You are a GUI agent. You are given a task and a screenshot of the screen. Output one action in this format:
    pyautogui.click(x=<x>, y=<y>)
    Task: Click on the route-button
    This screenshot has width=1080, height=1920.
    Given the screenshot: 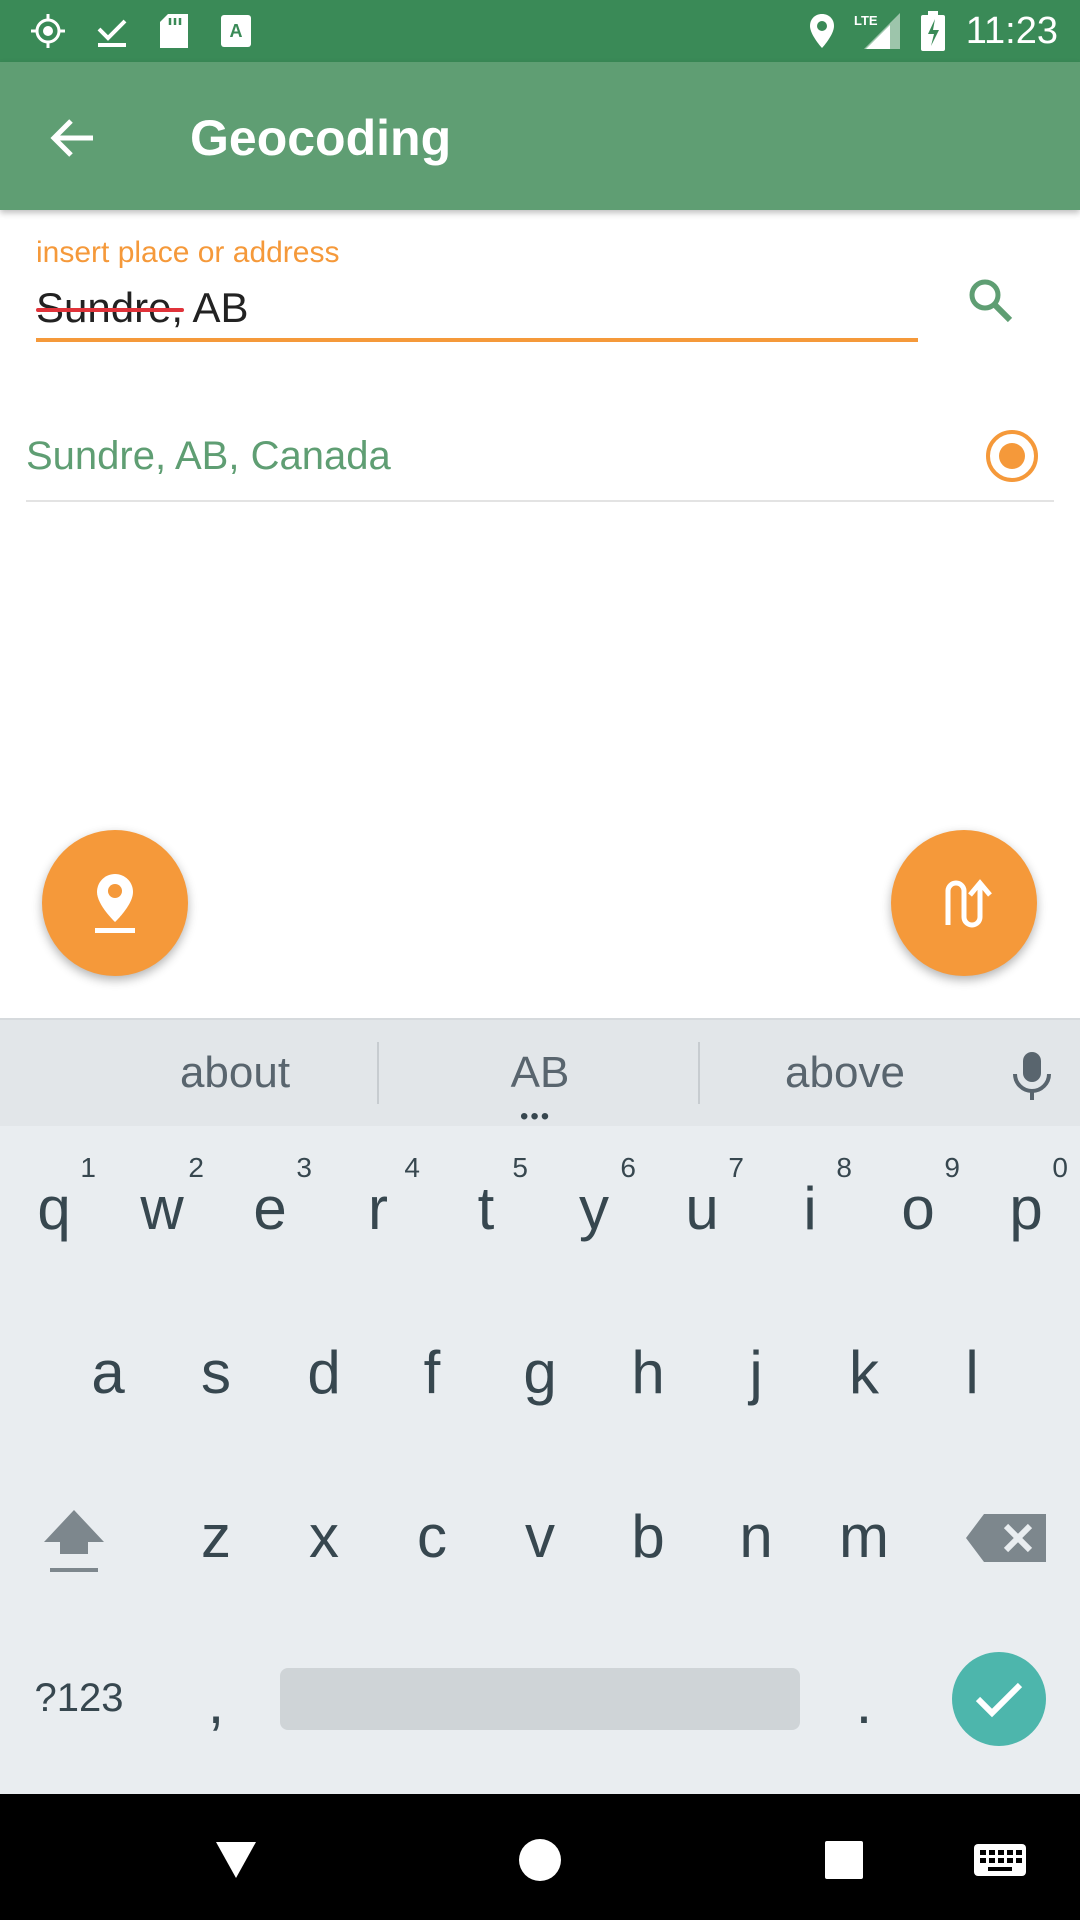 What is the action you would take?
    pyautogui.click(x=964, y=903)
    